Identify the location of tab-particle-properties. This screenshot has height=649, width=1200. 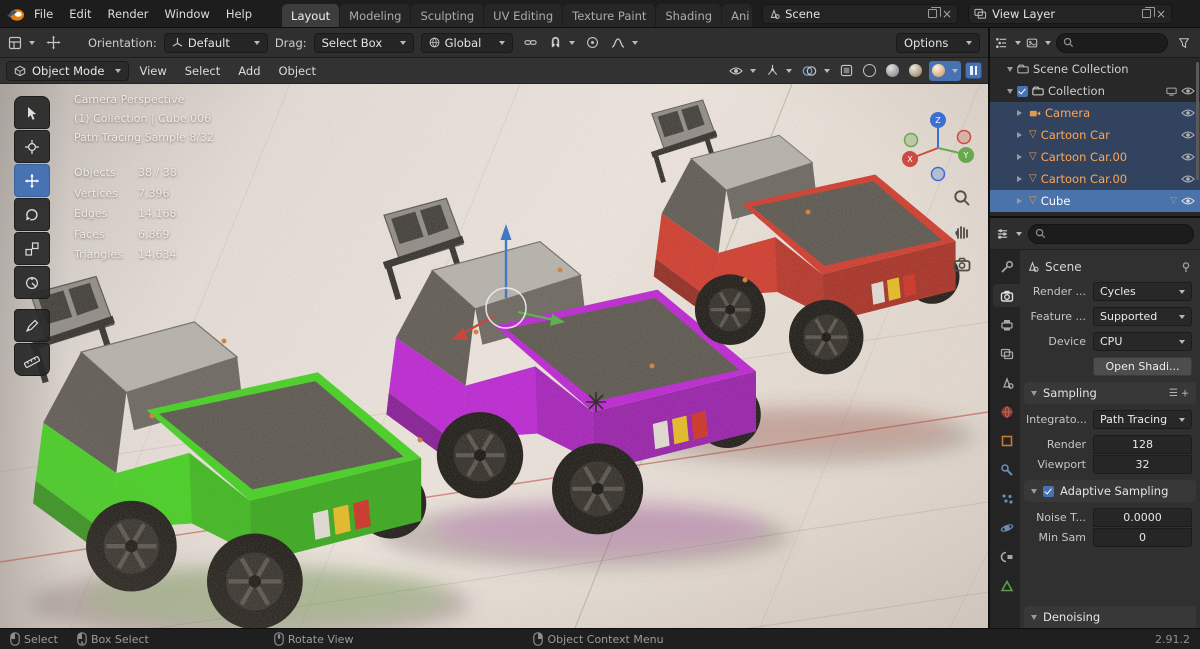
(1006, 498).